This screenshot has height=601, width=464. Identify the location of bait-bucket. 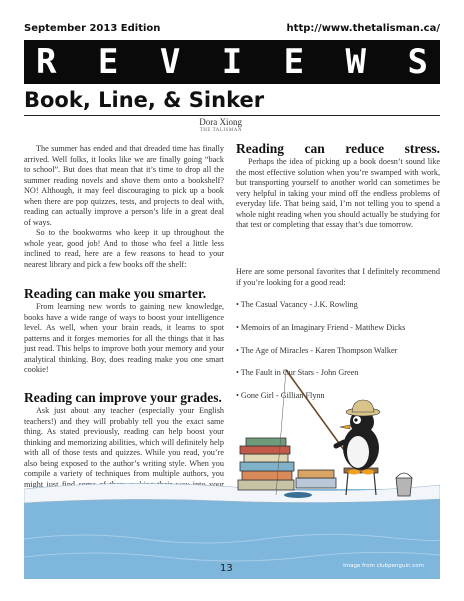
(404, 484).